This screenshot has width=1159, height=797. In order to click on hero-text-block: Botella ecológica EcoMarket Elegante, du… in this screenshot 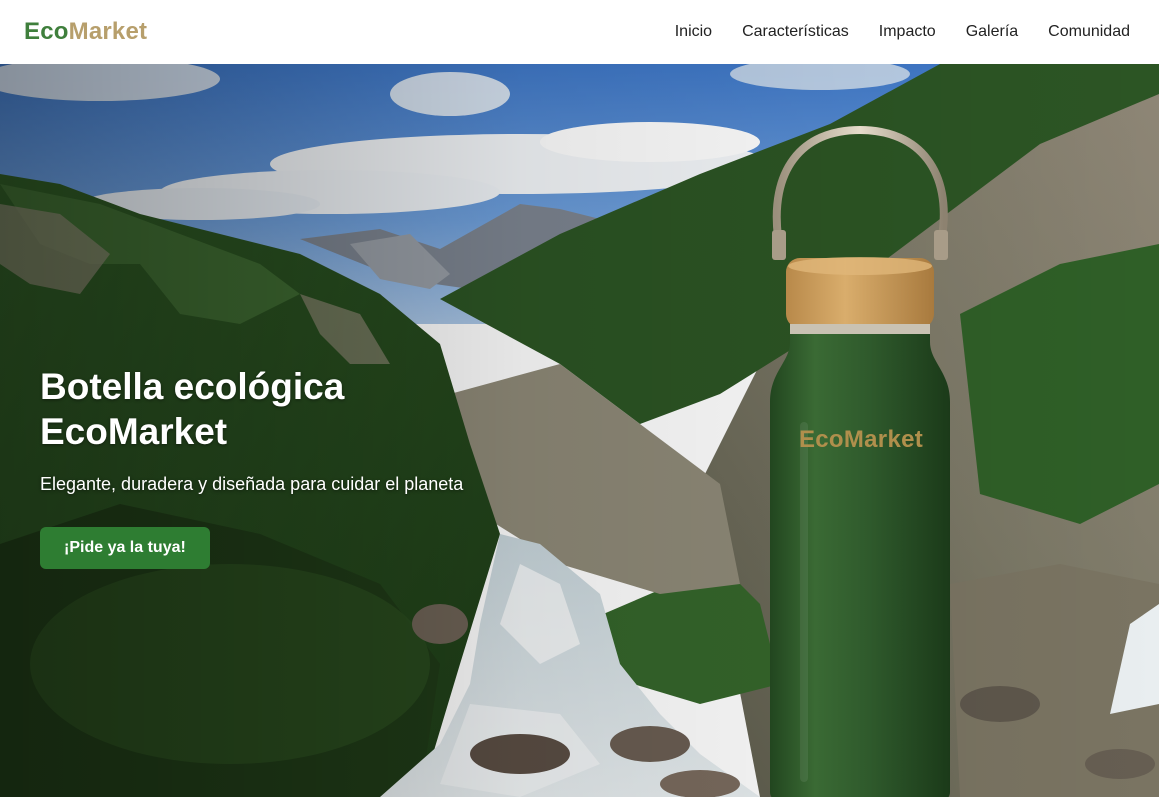, I will do `click(300, 466)`.